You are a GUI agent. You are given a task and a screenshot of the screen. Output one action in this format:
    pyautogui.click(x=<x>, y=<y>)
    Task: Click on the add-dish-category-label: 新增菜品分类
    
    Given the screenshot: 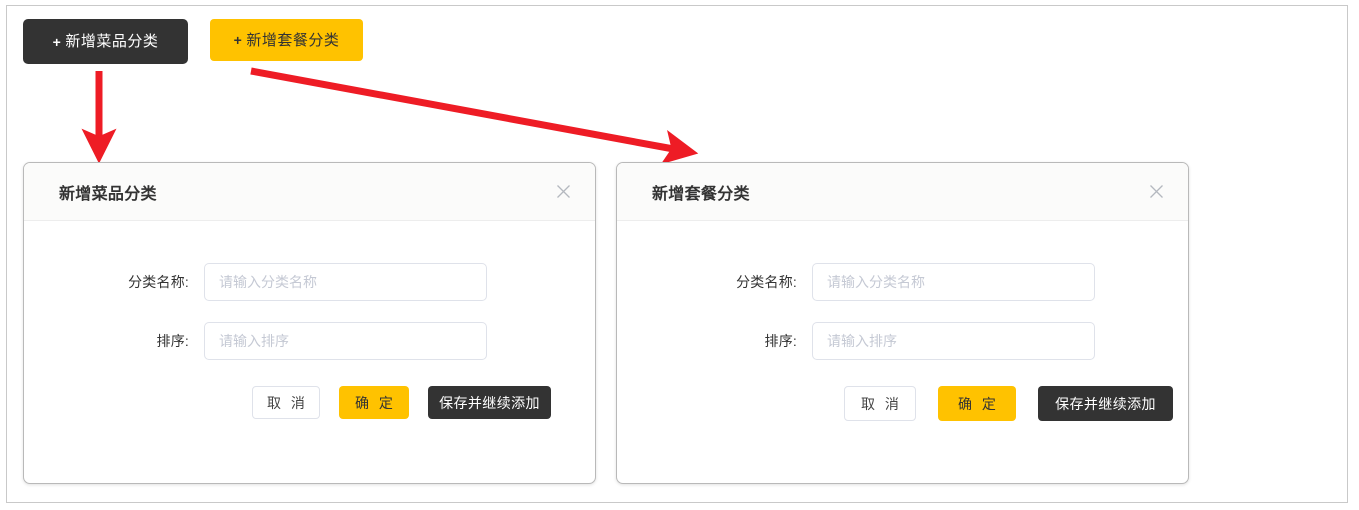 What is the action you would take?
    pyautogui.click(x=112, y=41)
    